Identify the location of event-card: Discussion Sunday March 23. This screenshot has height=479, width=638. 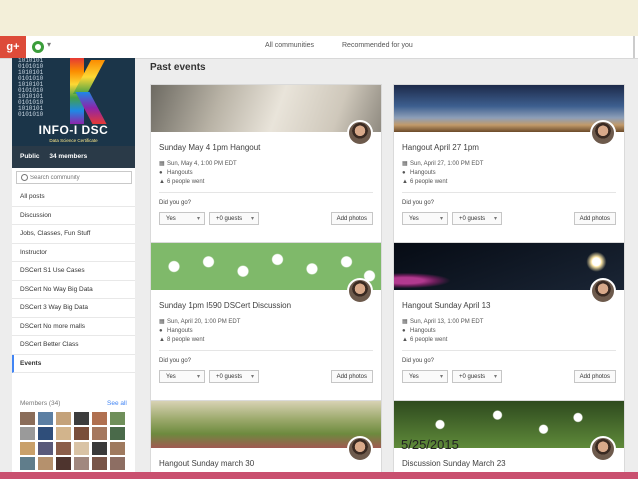
(509, 436).